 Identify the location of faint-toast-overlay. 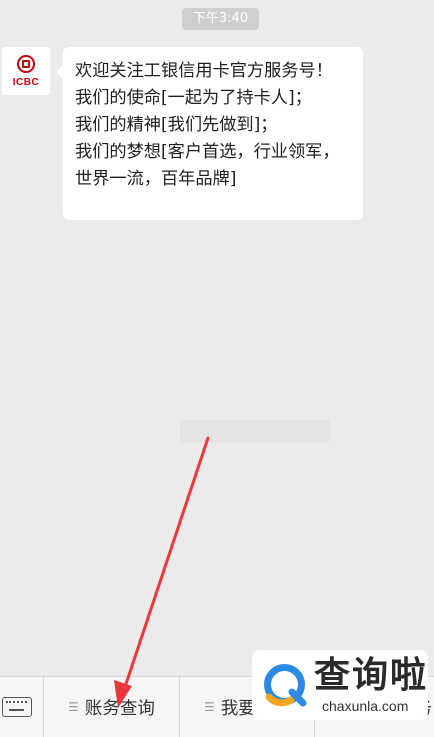
(255, 431).